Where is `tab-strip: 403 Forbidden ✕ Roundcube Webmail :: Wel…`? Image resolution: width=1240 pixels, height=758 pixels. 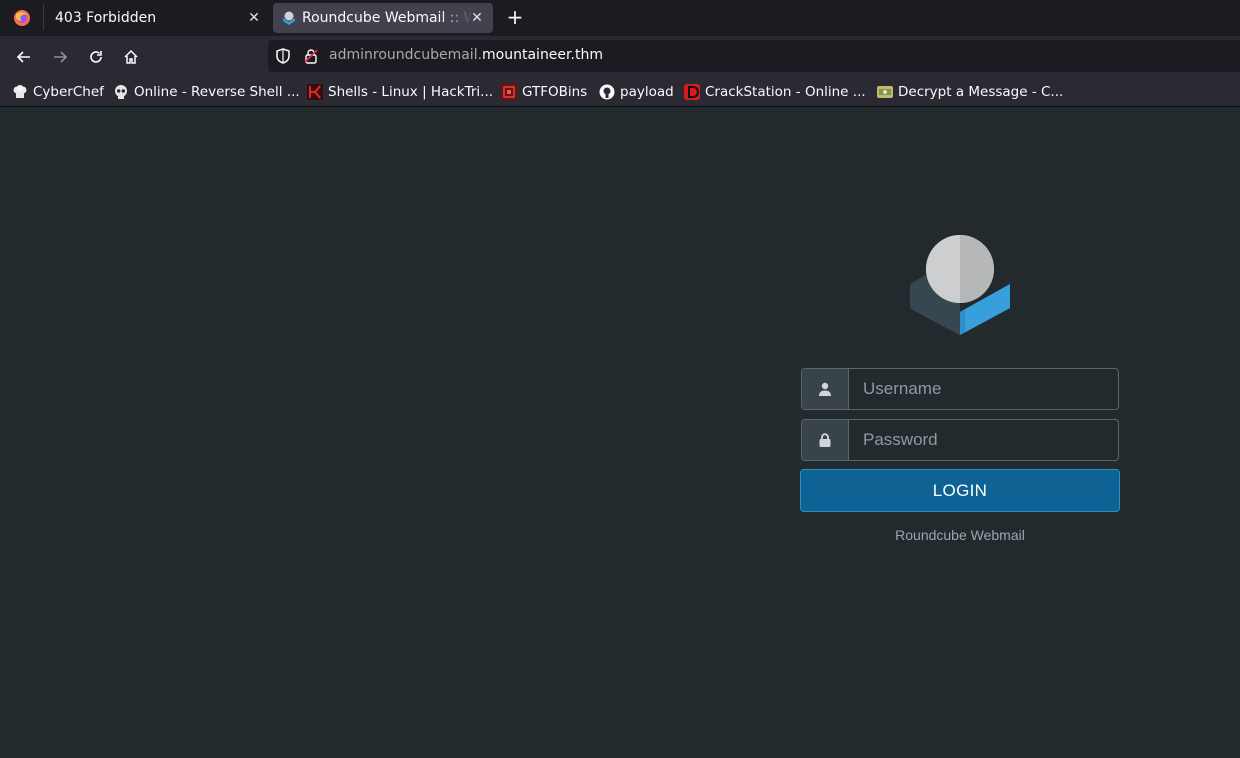 tab-strip: 403 Forbidden ✕ Roundcube Webmail :: Wel… is located at coordinates (620, 18).